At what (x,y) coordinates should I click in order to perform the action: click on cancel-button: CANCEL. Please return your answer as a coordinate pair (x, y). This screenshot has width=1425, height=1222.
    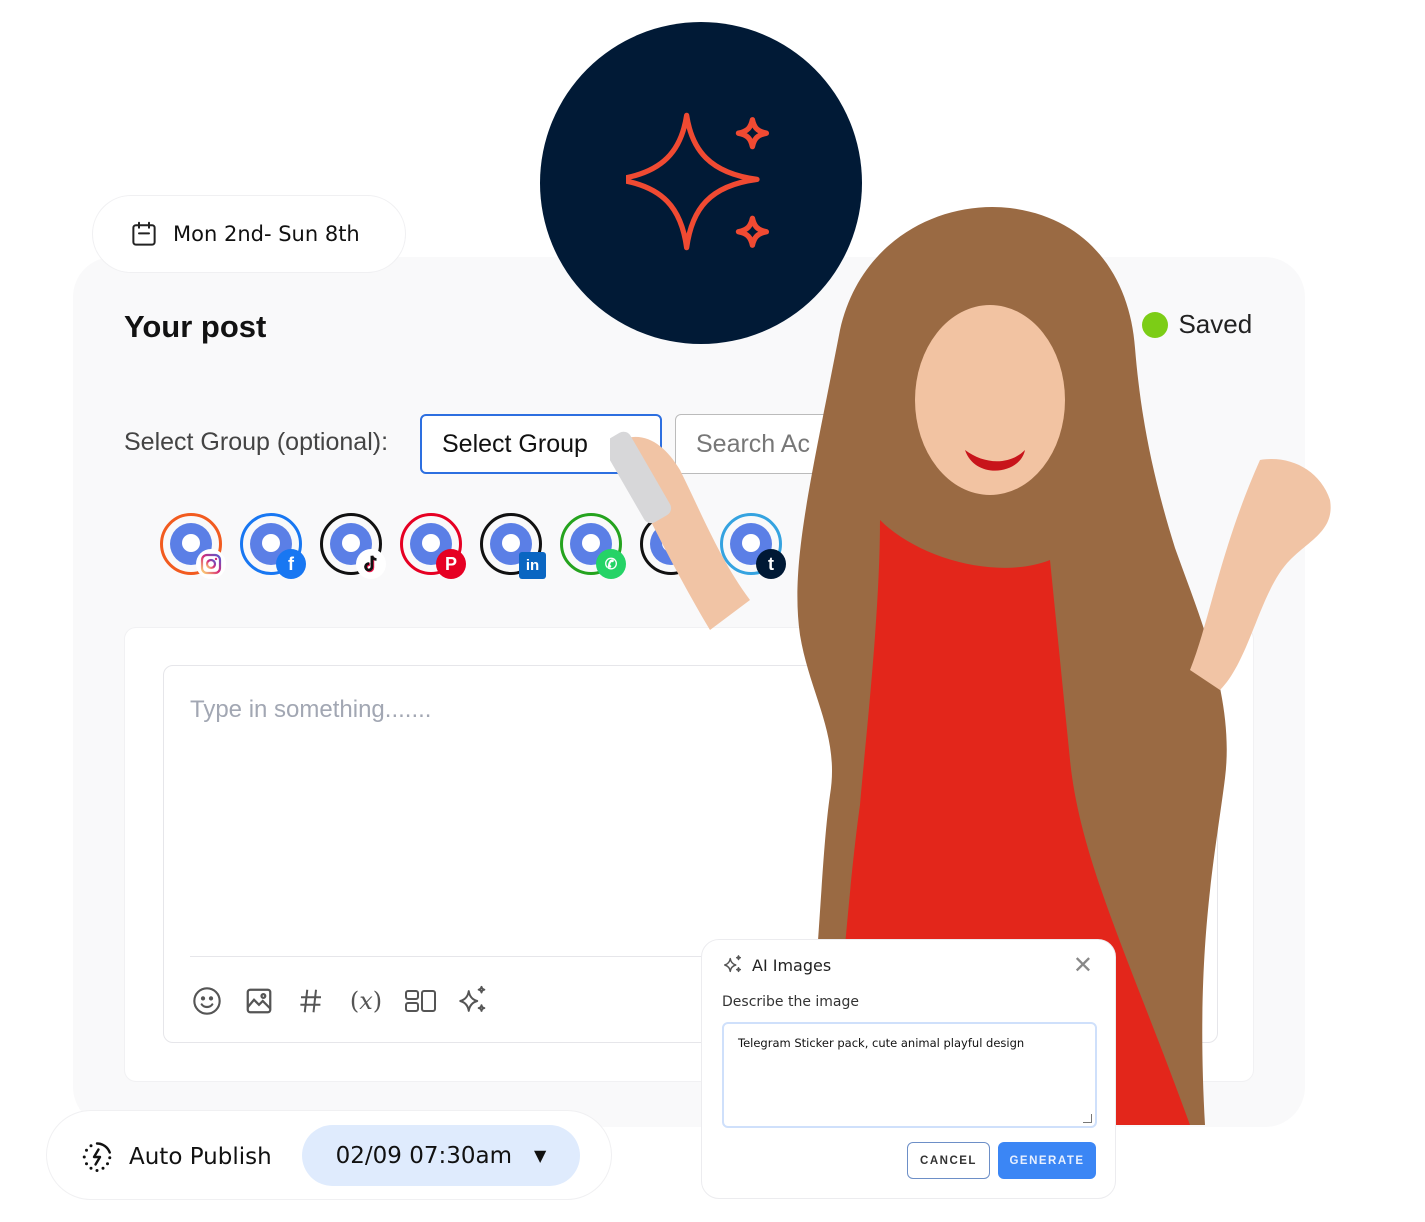
    Looking at the image, I should click on (948, 1160).